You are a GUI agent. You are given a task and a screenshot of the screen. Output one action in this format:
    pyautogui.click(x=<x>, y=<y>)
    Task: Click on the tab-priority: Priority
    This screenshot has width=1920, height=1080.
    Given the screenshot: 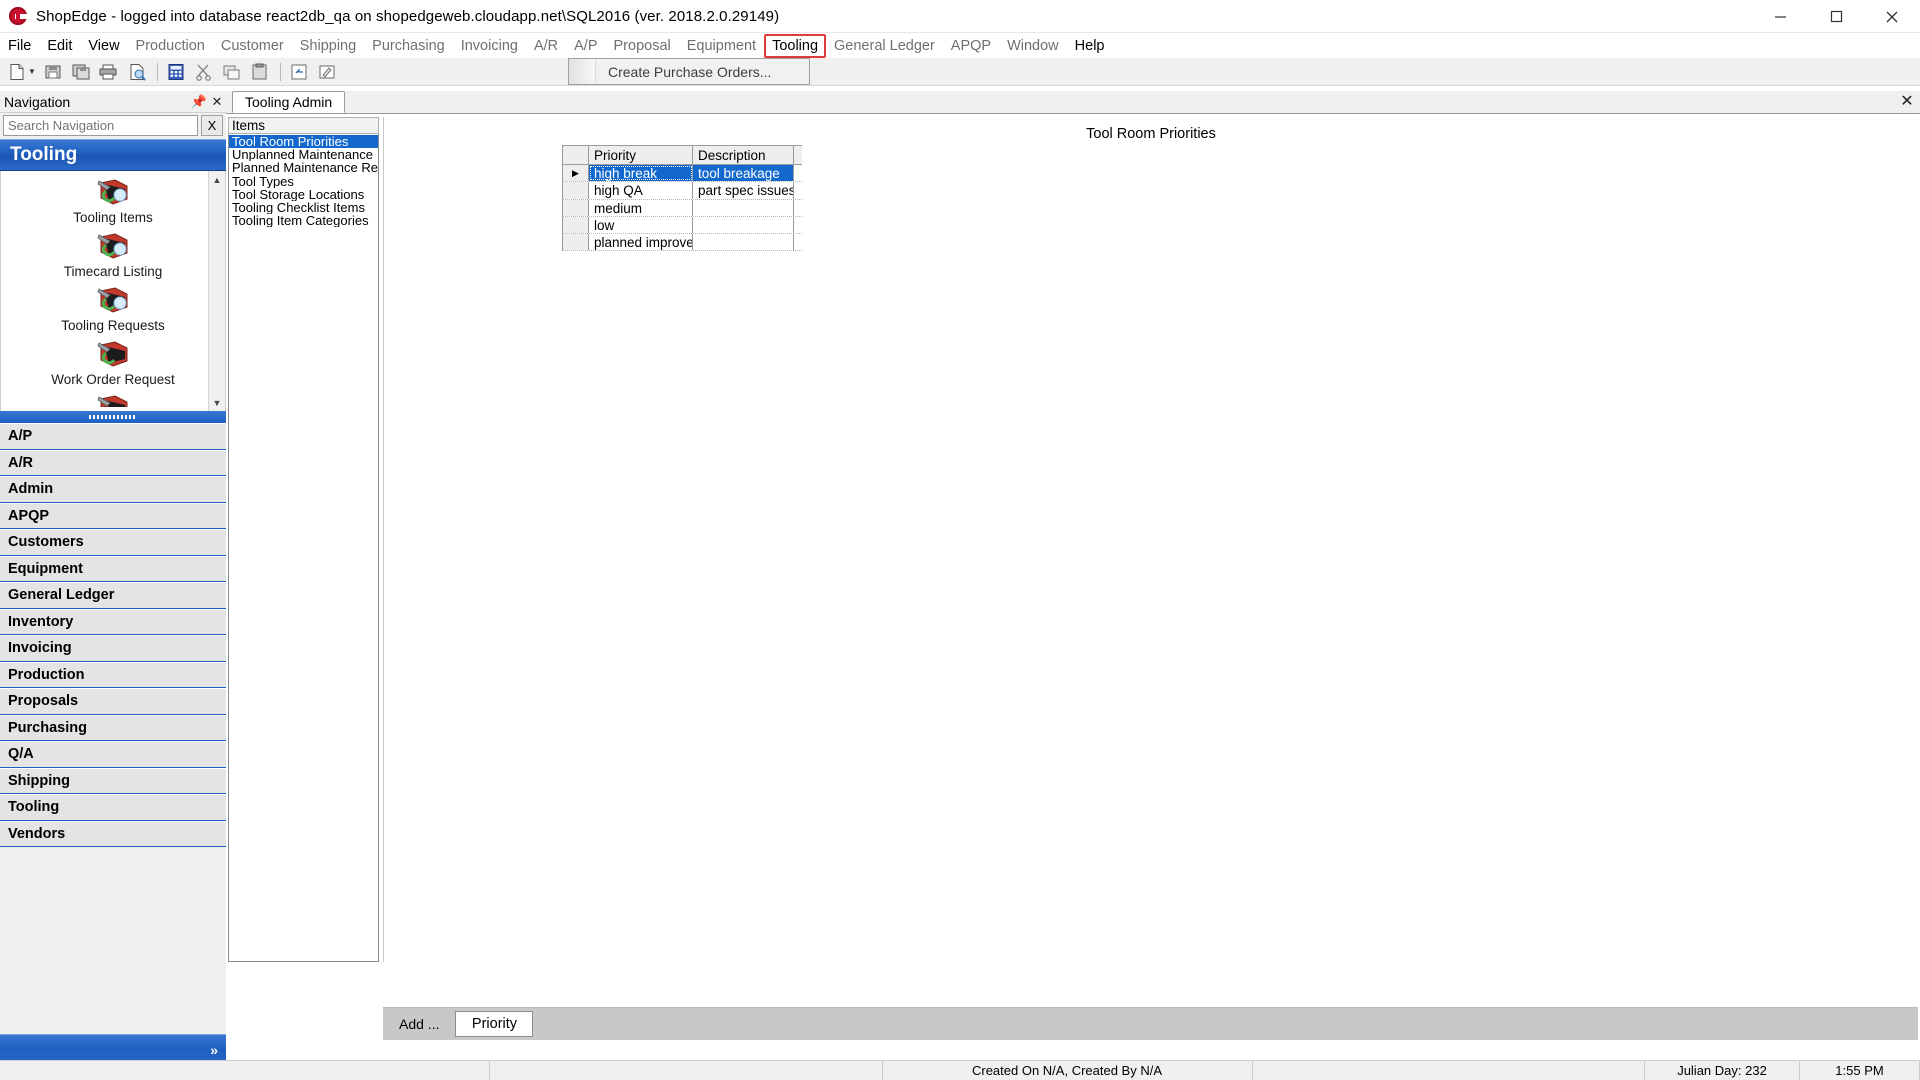 What is the action you would take?
    pyautogui.click(x=494, y=1024)
    